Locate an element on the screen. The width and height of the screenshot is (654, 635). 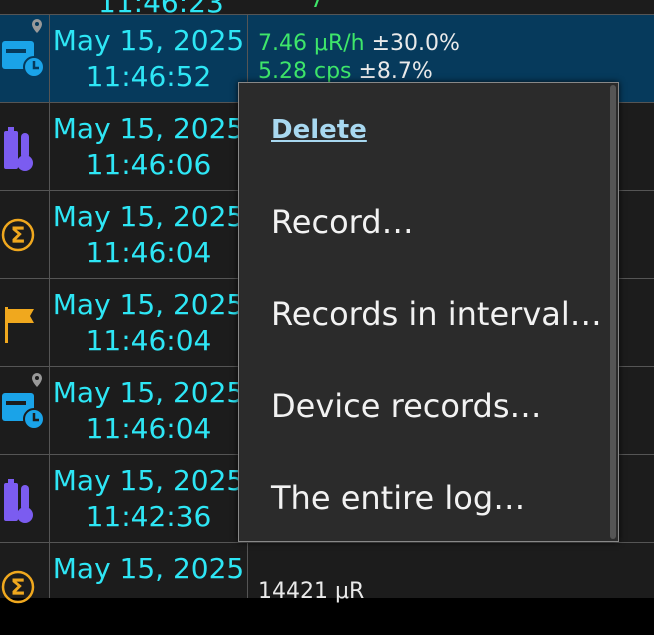
row-value: 7 is located at coordinates (317, 6).